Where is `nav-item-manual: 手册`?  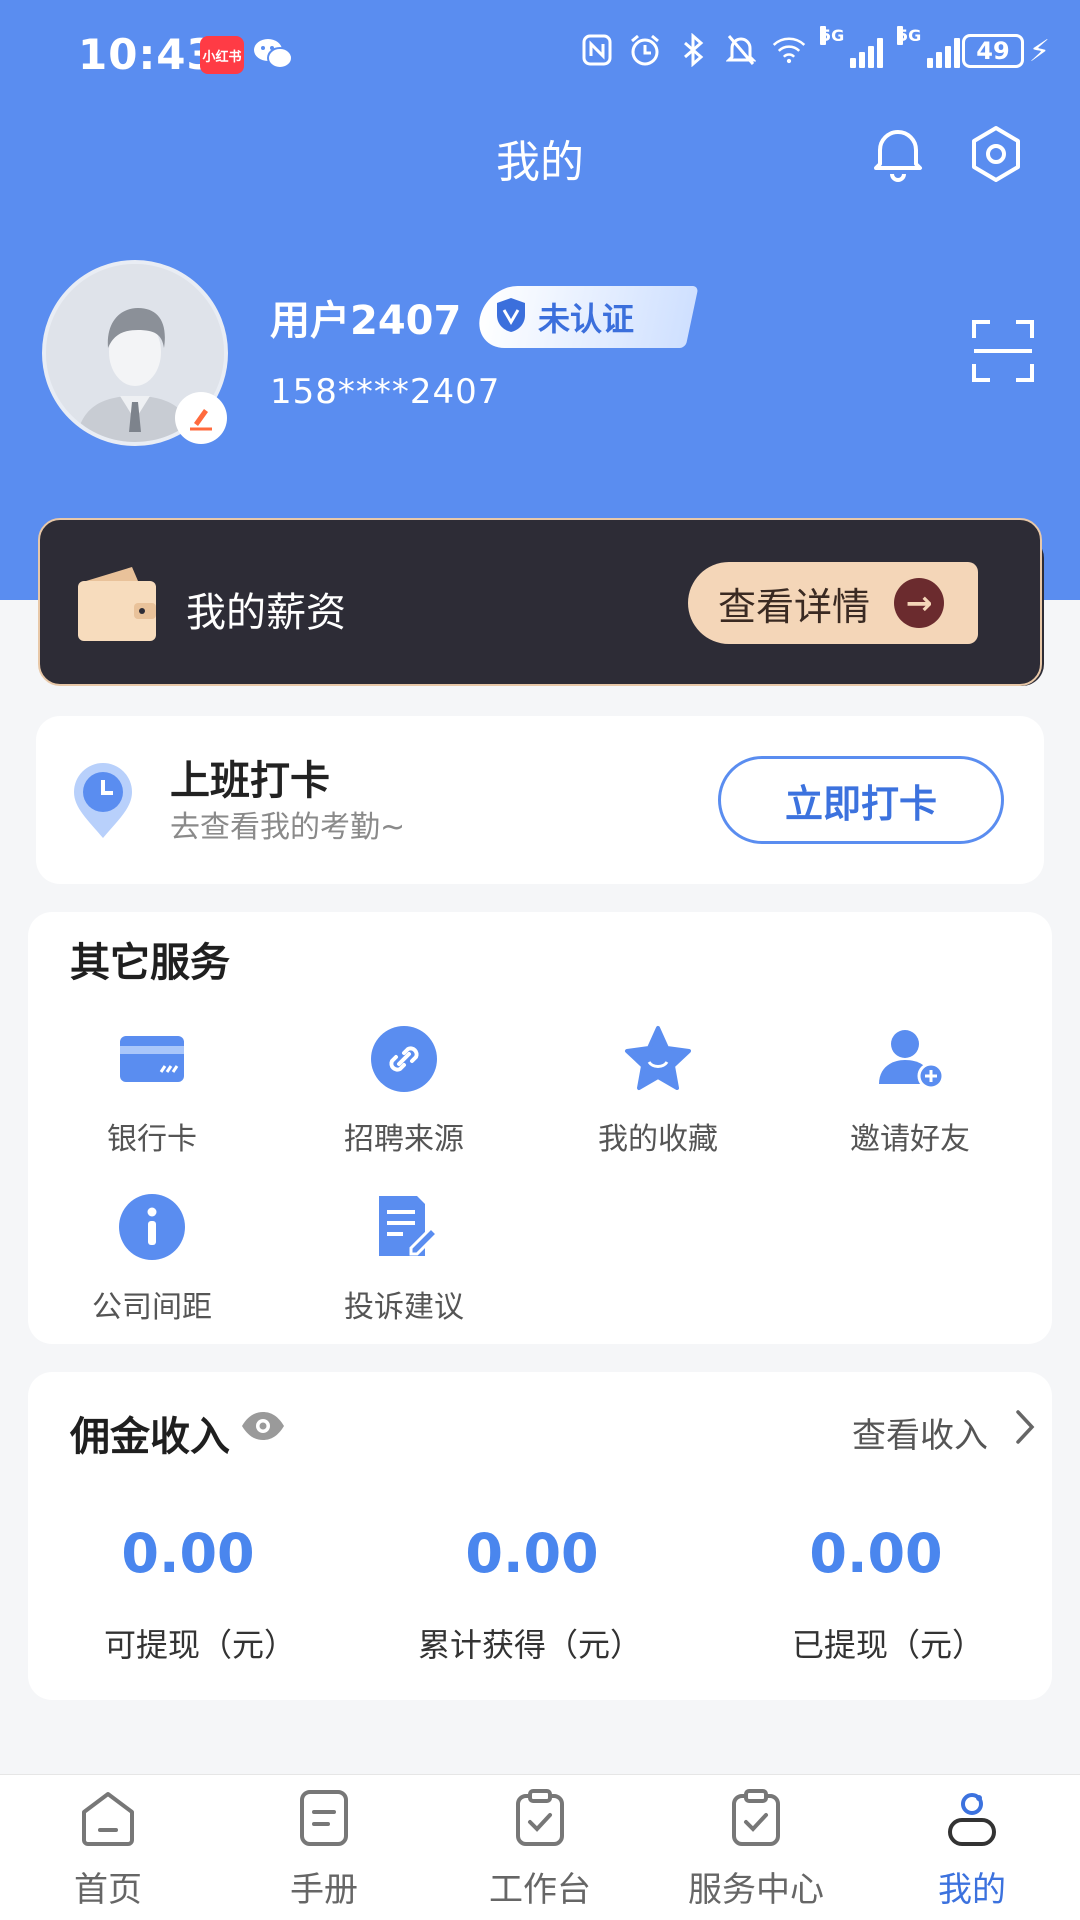
nav-item-manual: 手册 is located at coordinates (324, 1849).